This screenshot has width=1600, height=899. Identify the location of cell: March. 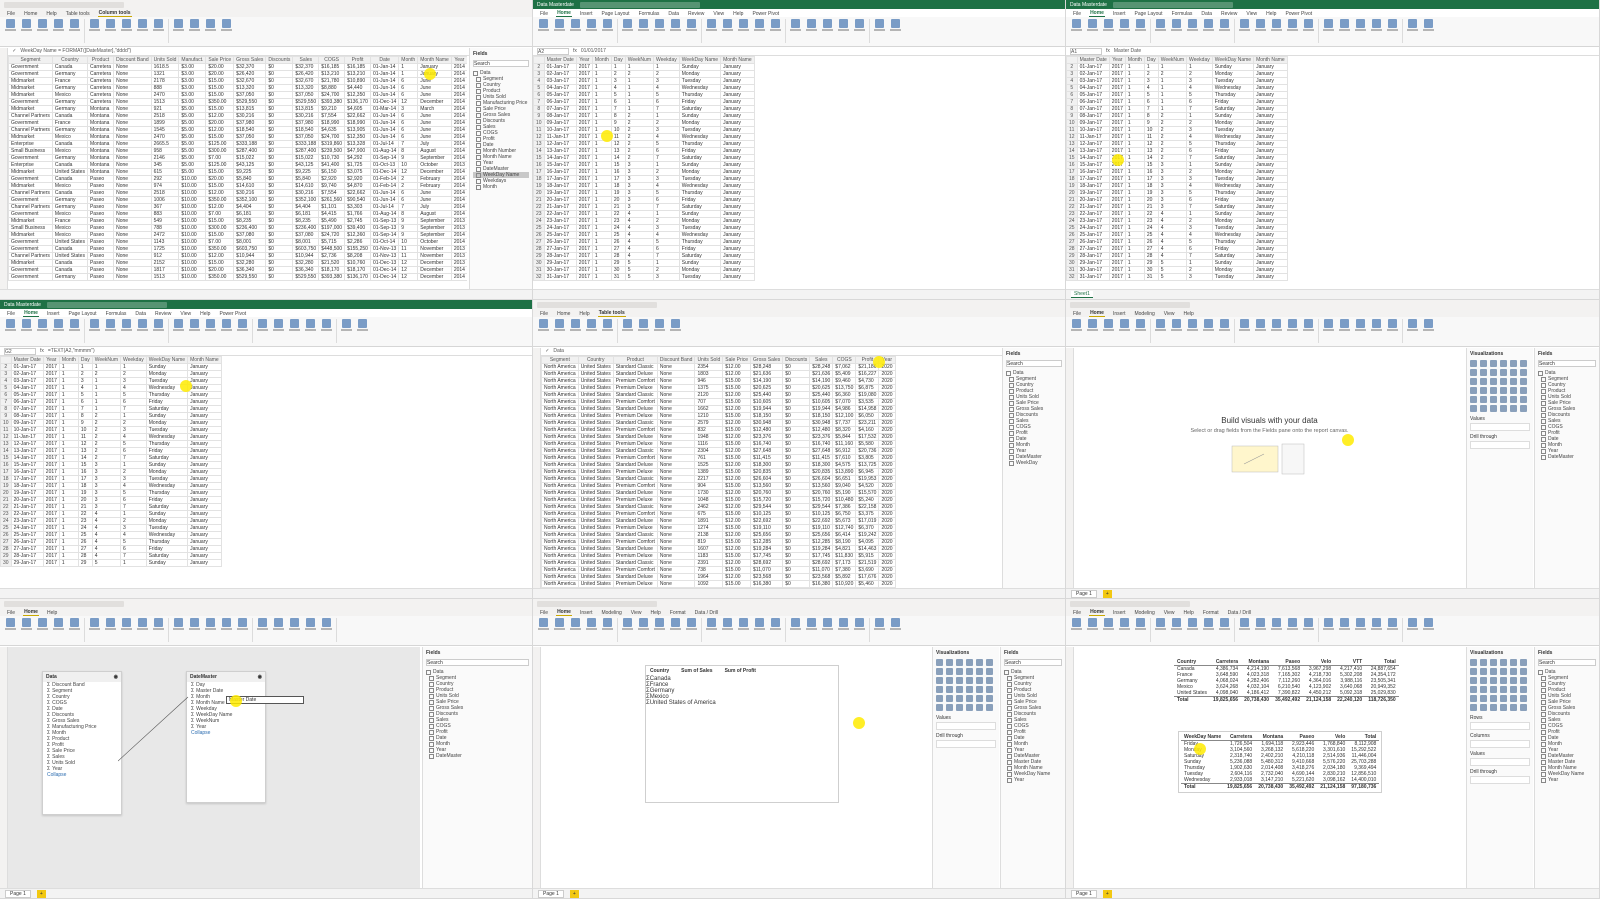
(434, 109).